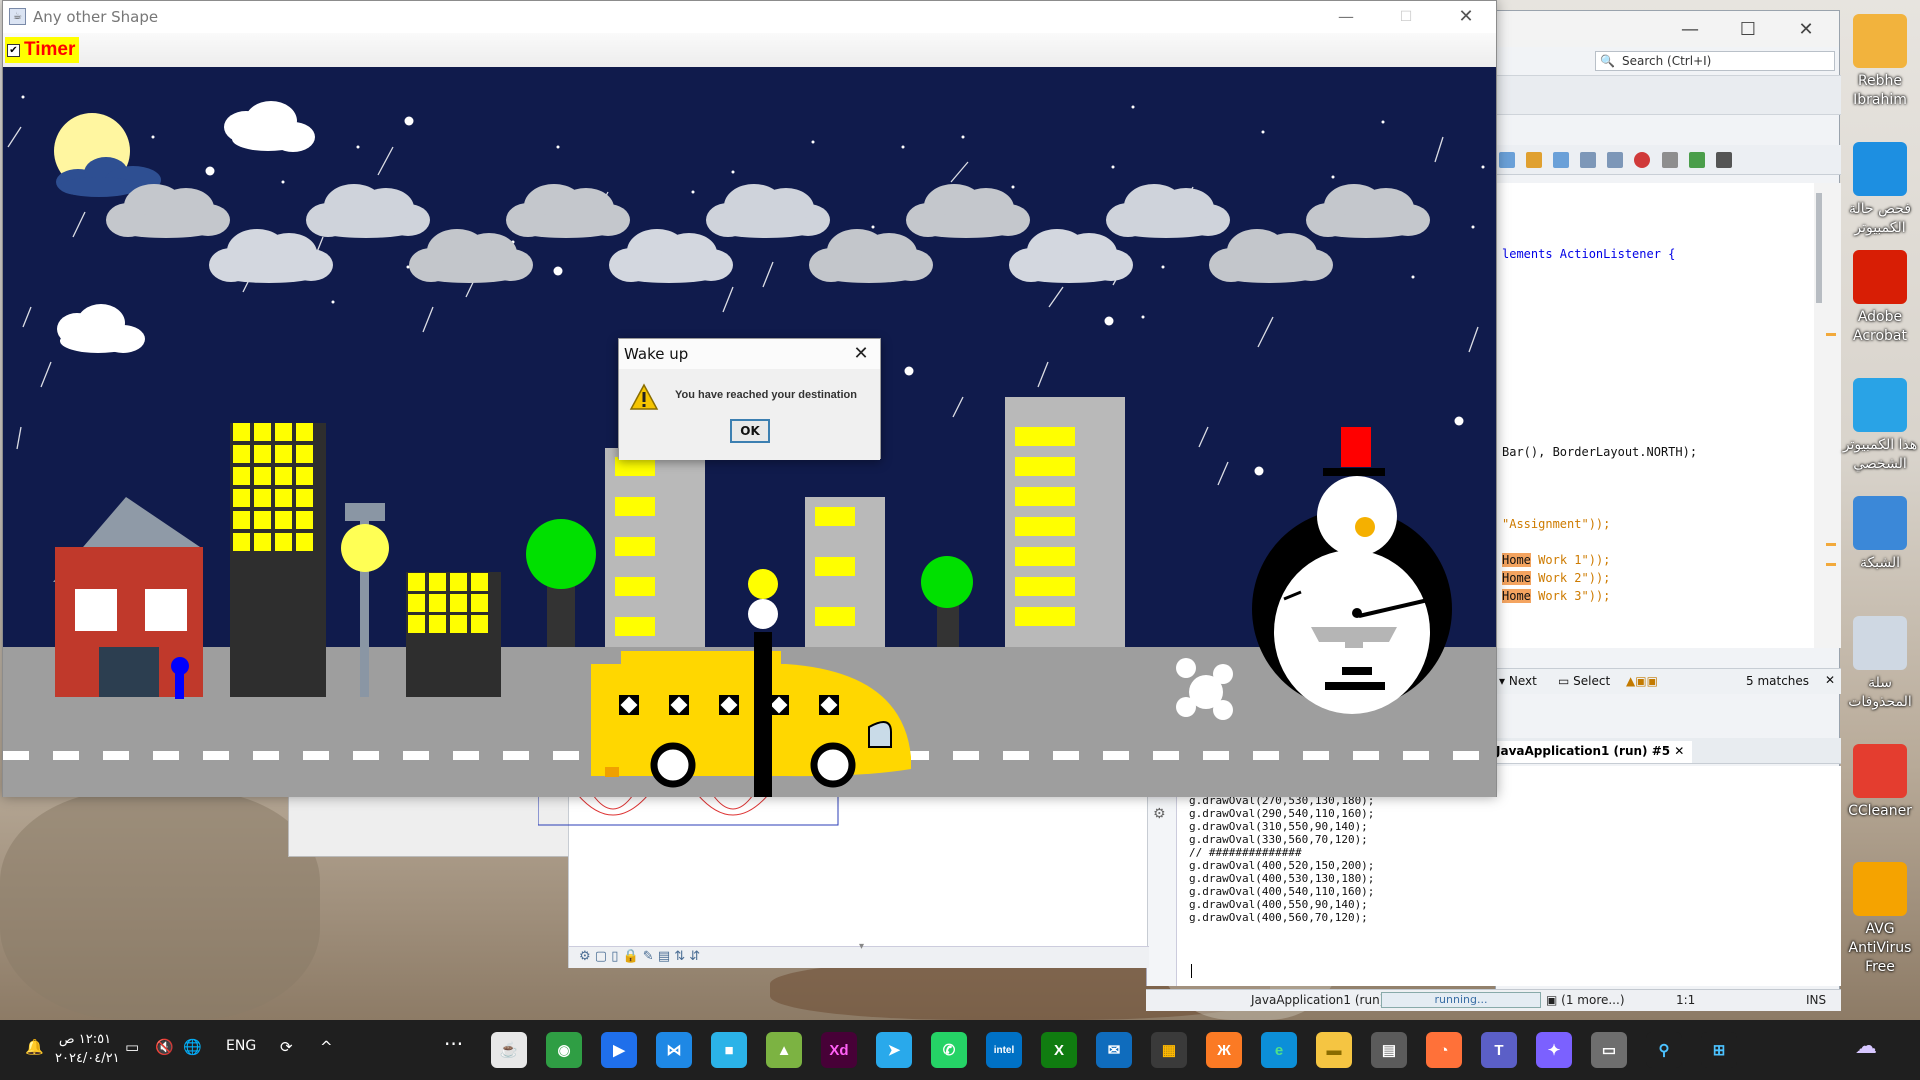 The height and width of the screenshot is (1080, 1920). Describe the element at coordinates (1589, 254) in the screenshot. I see `code-line: lements ActionListener {` at that location.